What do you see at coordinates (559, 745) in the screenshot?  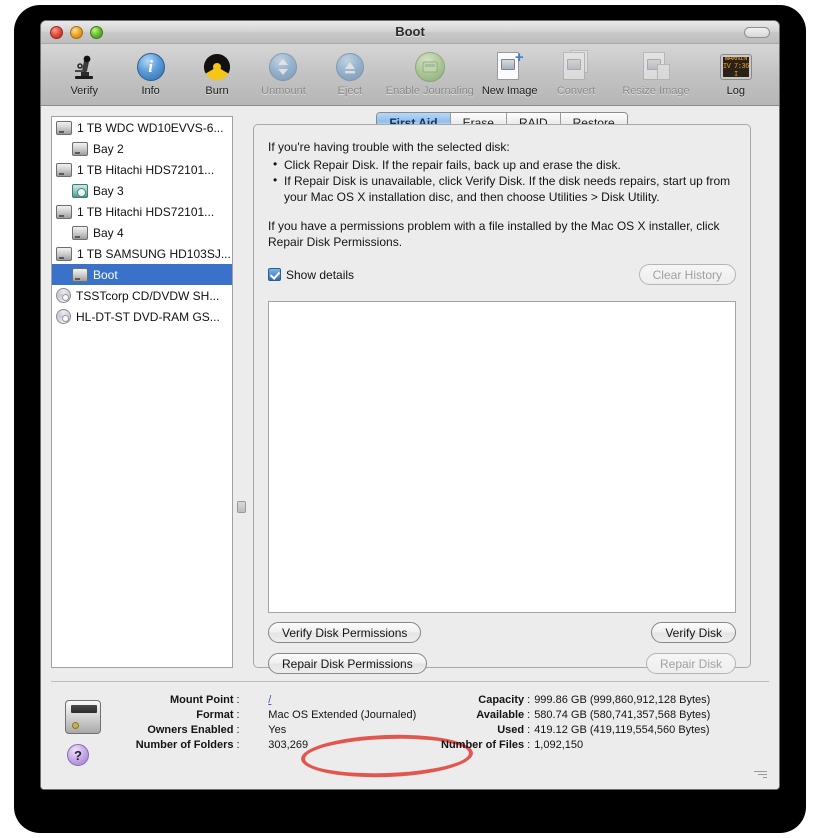 I see `info-value-number-of-files: 1,092,150` at bounding box center [559, 745].